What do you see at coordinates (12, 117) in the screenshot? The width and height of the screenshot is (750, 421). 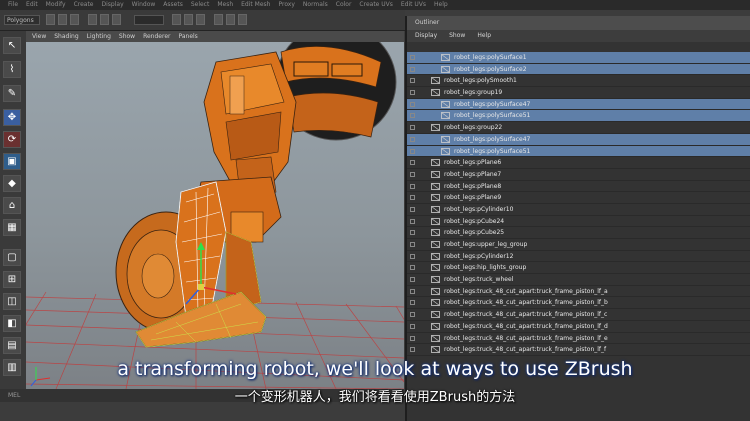 I see `move-tool-icon: ✥` at bounding box center [12, 117].